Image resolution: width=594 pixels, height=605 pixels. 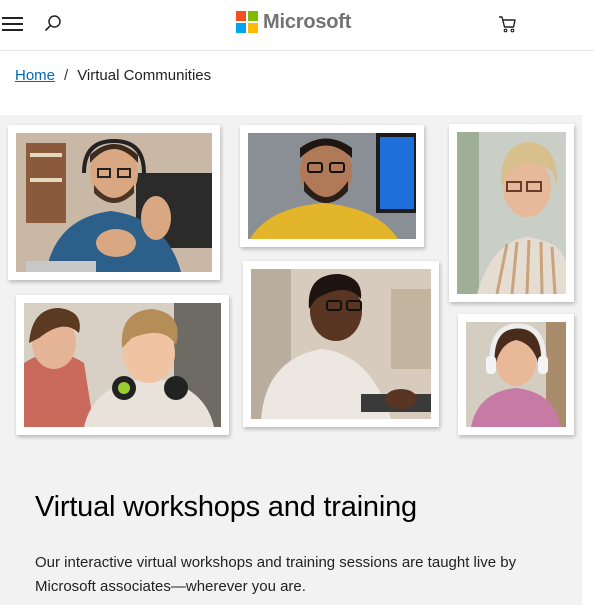 What do you see at coordinates (247, 22) in the screenshot?
I see `microsoft-logo-icon` at bounding box center [247, 22].